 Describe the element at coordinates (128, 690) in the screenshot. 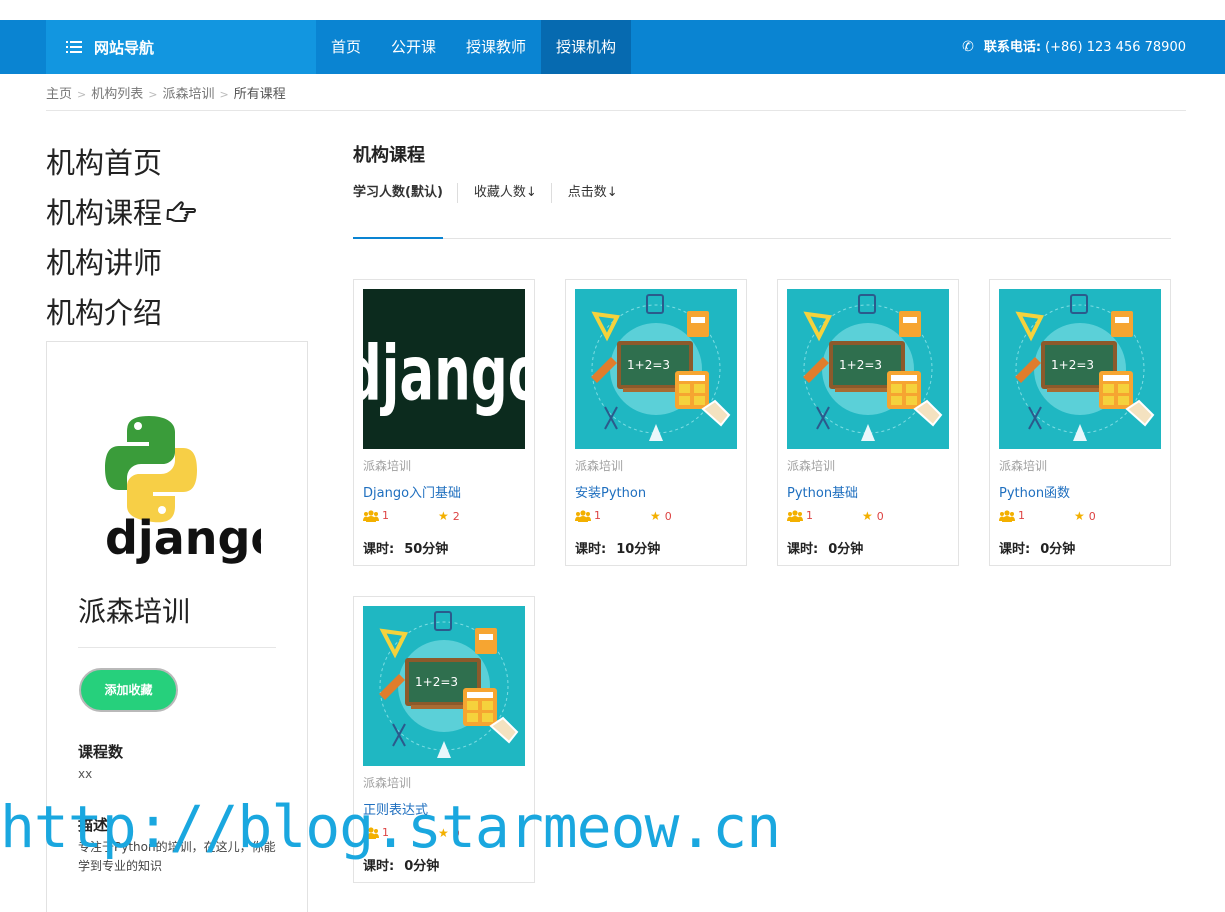

I see `add-favorite-button: 添加收藏` at that location.